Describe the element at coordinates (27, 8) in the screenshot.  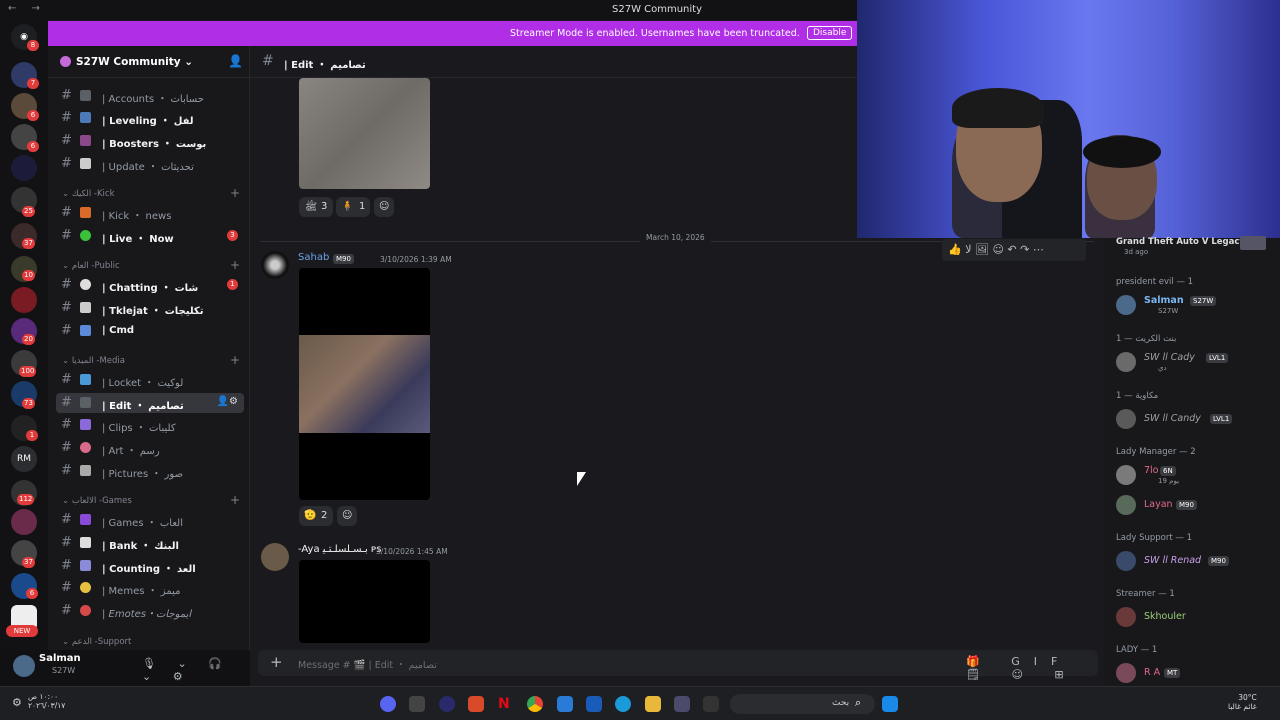
I see `nav-arrows: ← →` at that location.